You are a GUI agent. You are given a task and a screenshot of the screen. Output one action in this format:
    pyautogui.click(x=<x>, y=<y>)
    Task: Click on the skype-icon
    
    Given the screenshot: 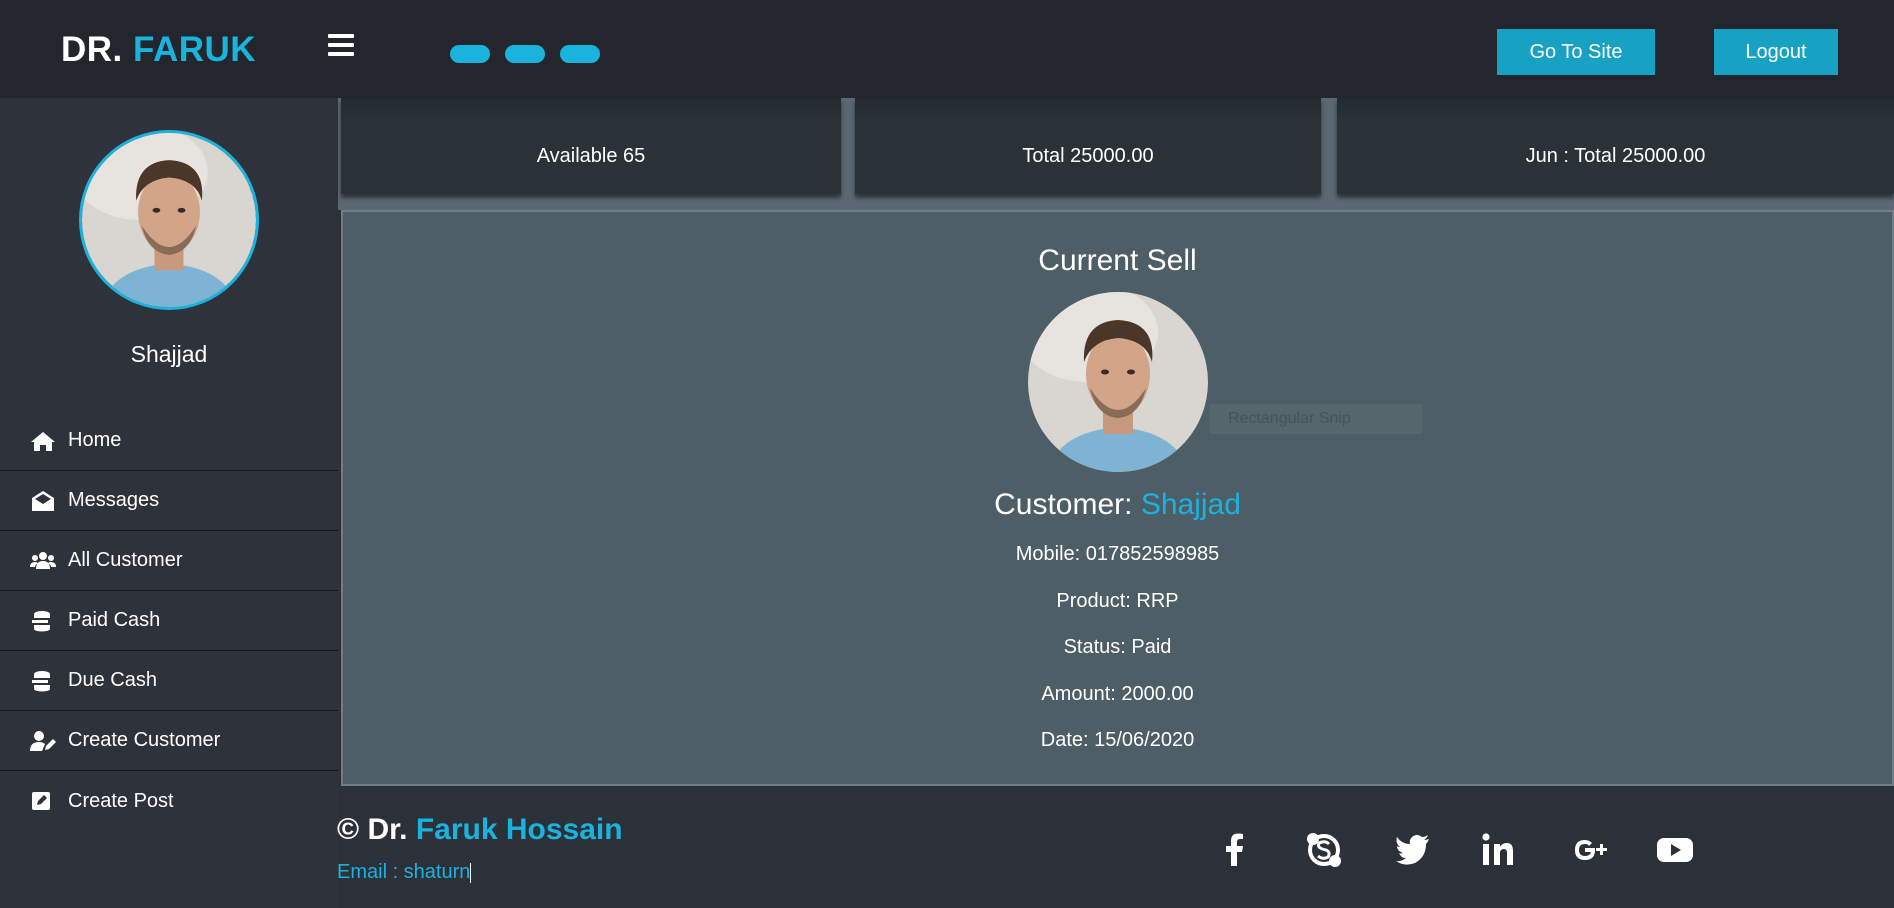 What is the action you would take?
    pyautogui.click(x=1324, y=850)
    